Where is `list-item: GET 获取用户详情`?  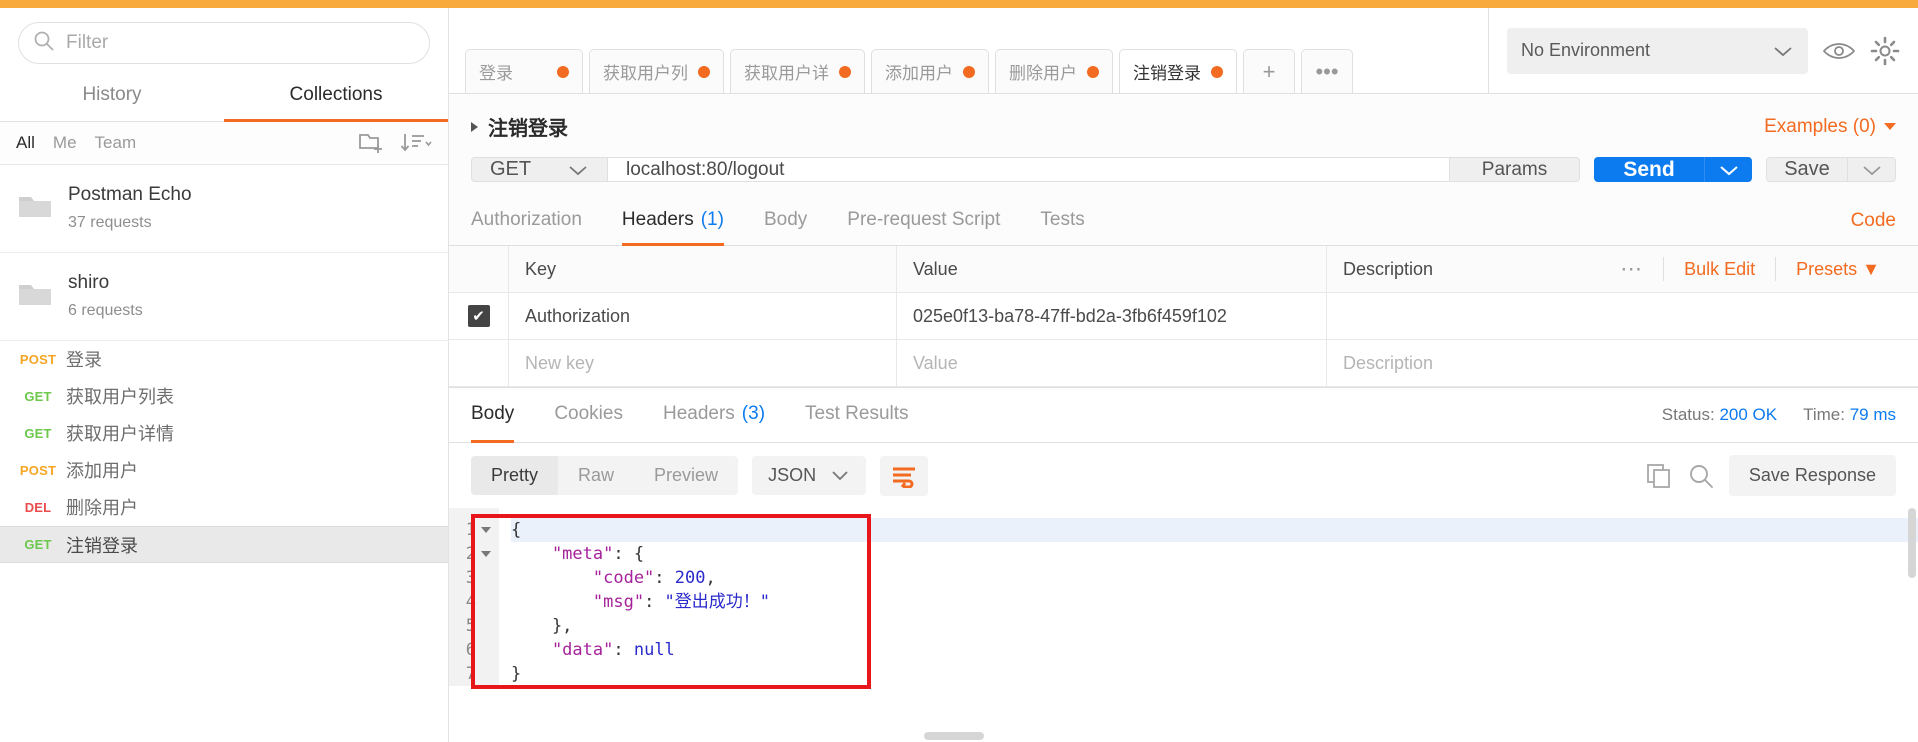 list-item: GET 获取用户详情 is located at coordinates (224, 433).